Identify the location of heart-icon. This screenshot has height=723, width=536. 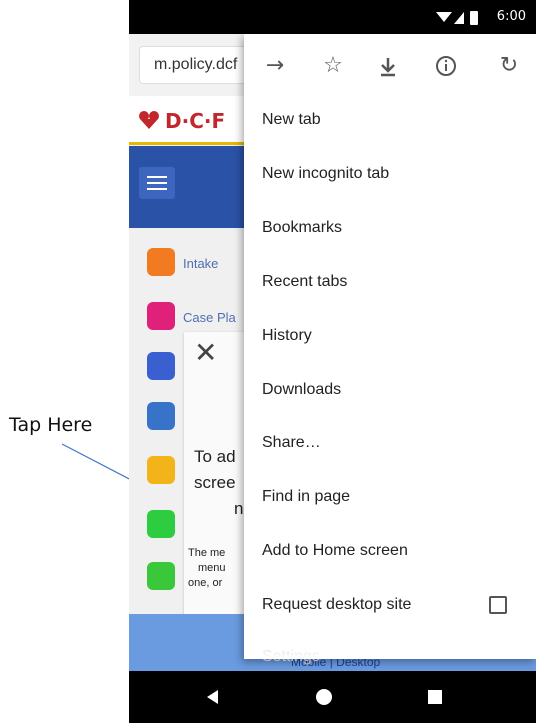
(161, 366).